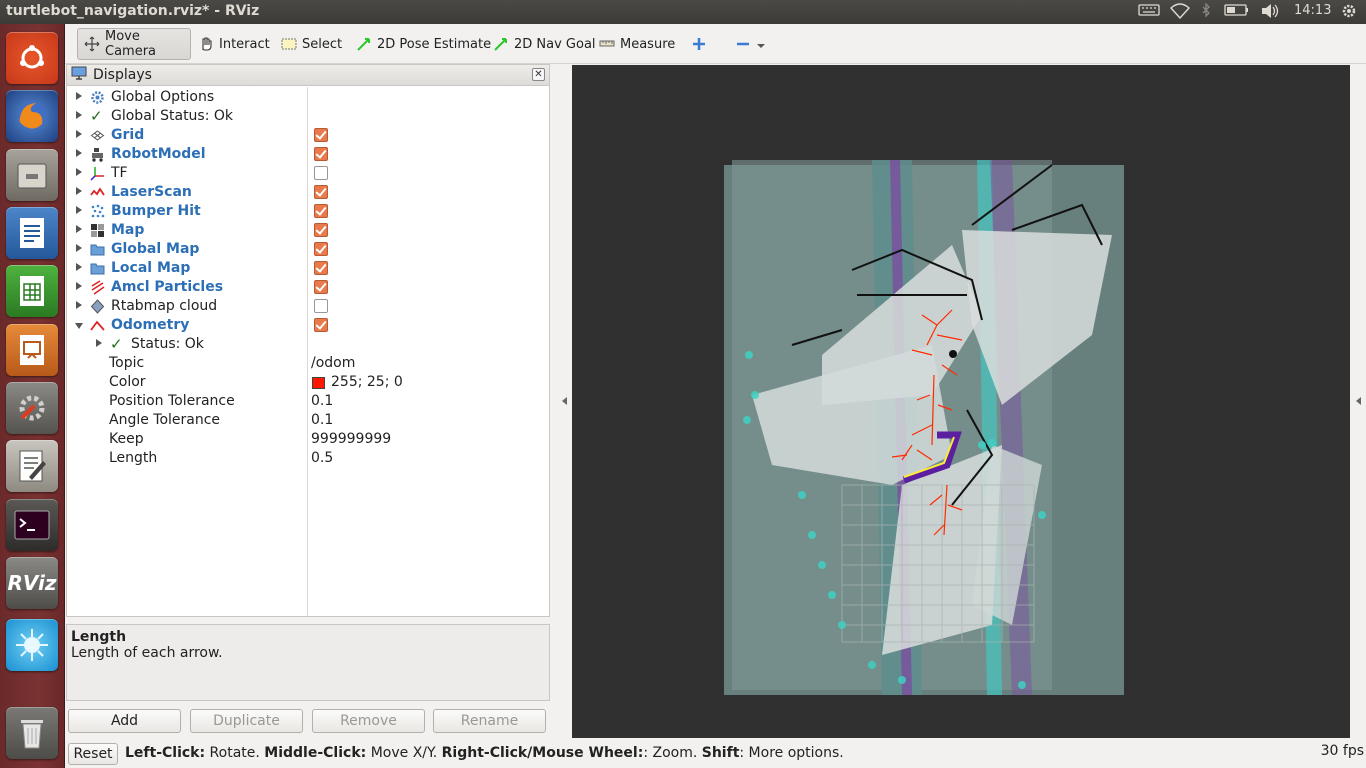 This screenshot has width=1366, height=768. Describe the element at coordinates (308, 249) in the screenshot. I see `tree-item-global-map: Global Map` at that location.